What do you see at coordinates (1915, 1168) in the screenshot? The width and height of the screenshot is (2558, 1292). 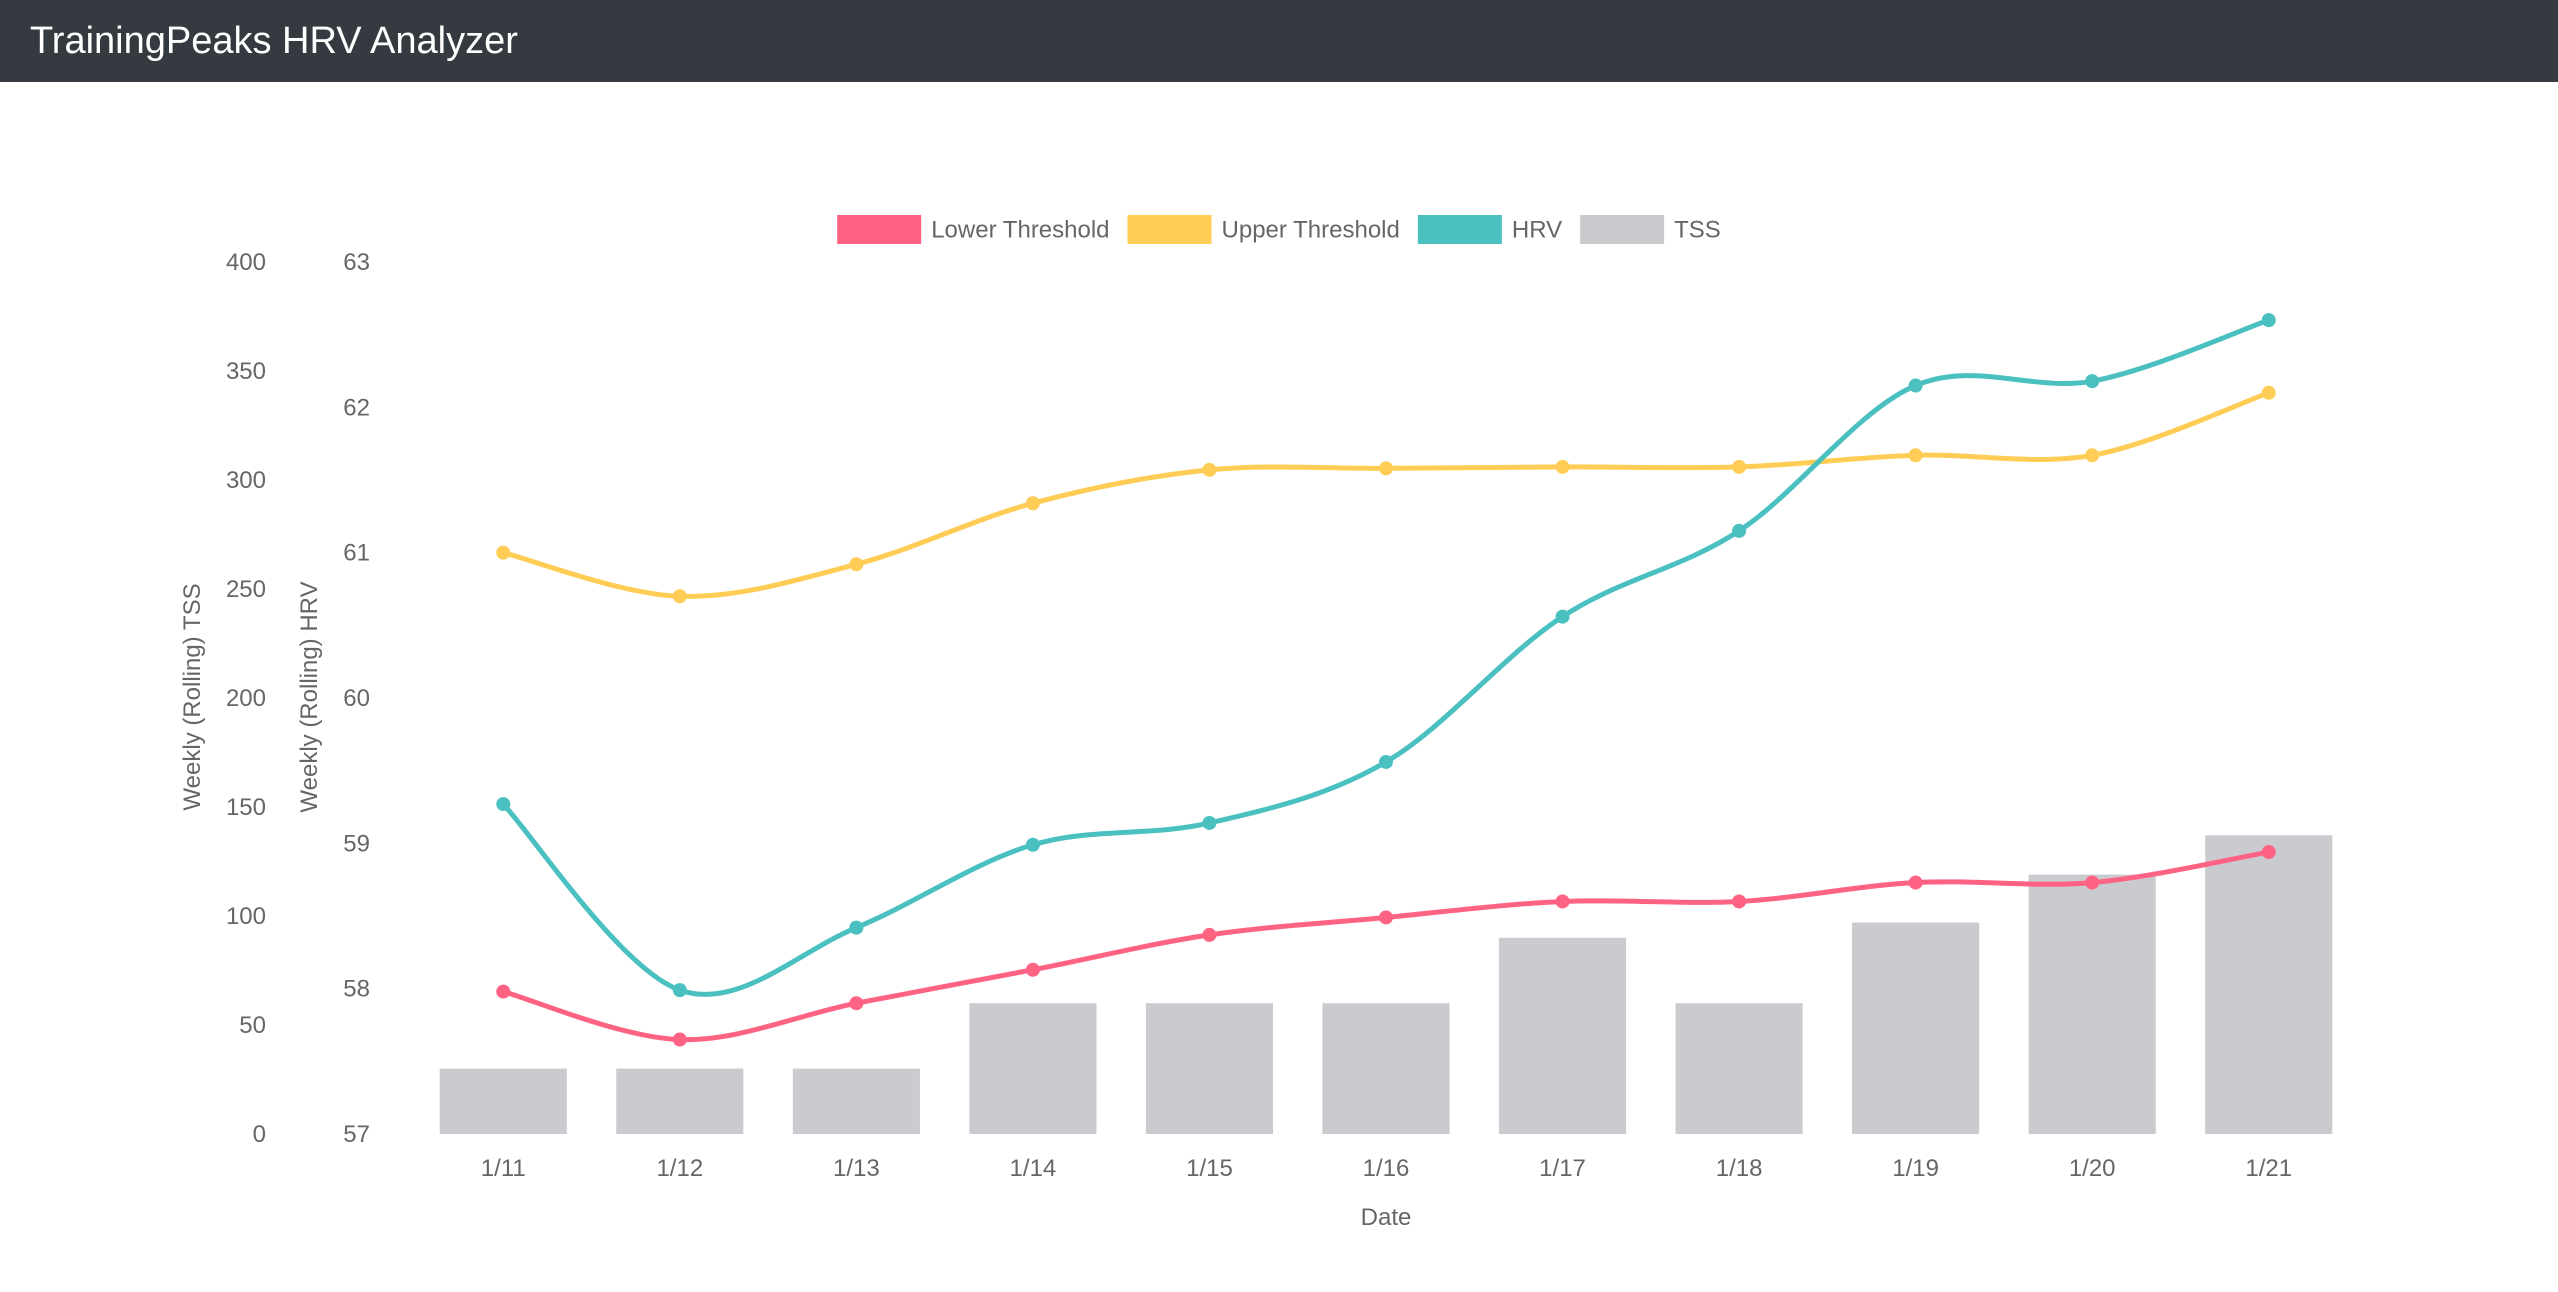 I see `x-axis-tick-label: 1/19` at bounding box center [1915, 1168].